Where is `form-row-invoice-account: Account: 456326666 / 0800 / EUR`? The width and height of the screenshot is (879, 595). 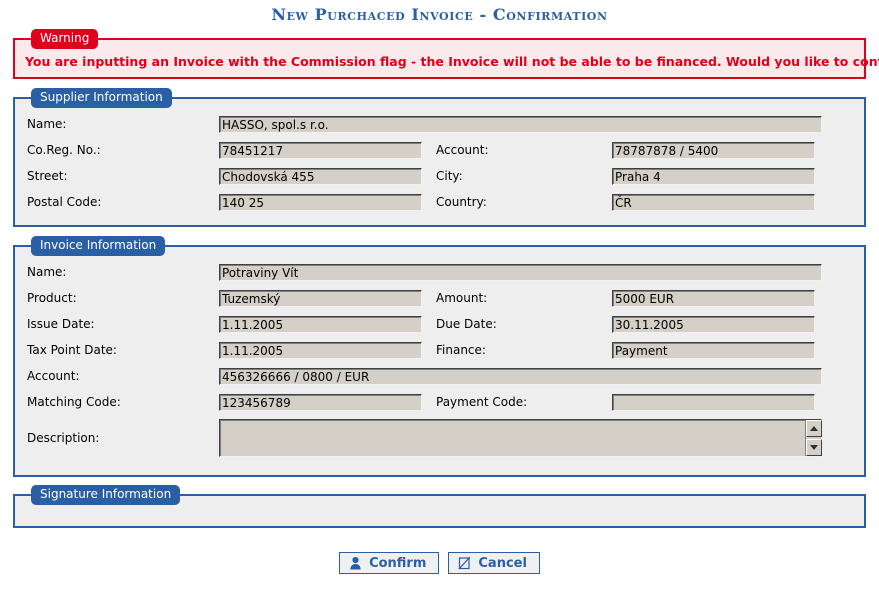 form-row-invoice-account: Account: 456326666 / 0800 / EUR is located at coordinates (439, 376).